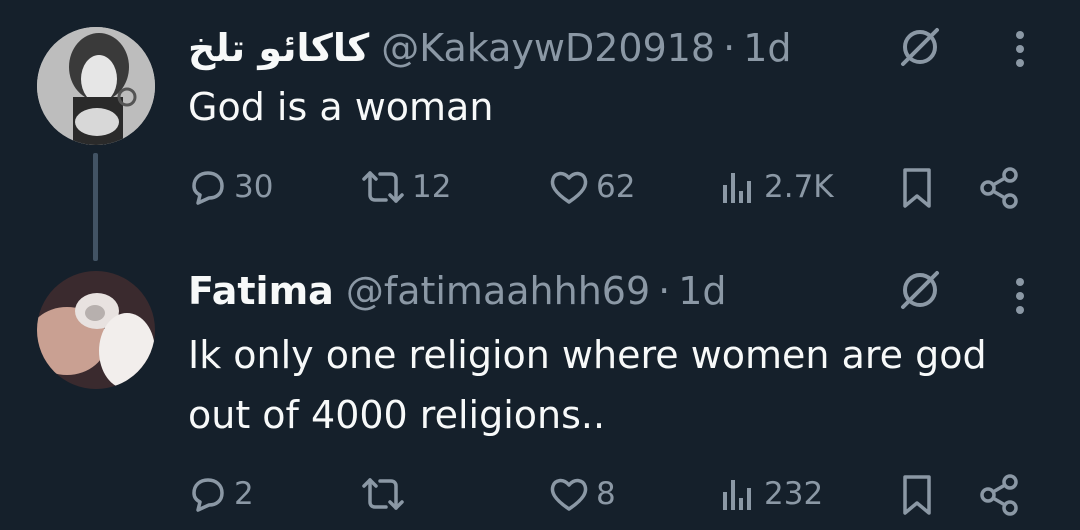 This screenshot has height=530, width=1080. I want to click on tweet-header: Fatima @fatimaahhh69 · 1d, so click(457, 291).